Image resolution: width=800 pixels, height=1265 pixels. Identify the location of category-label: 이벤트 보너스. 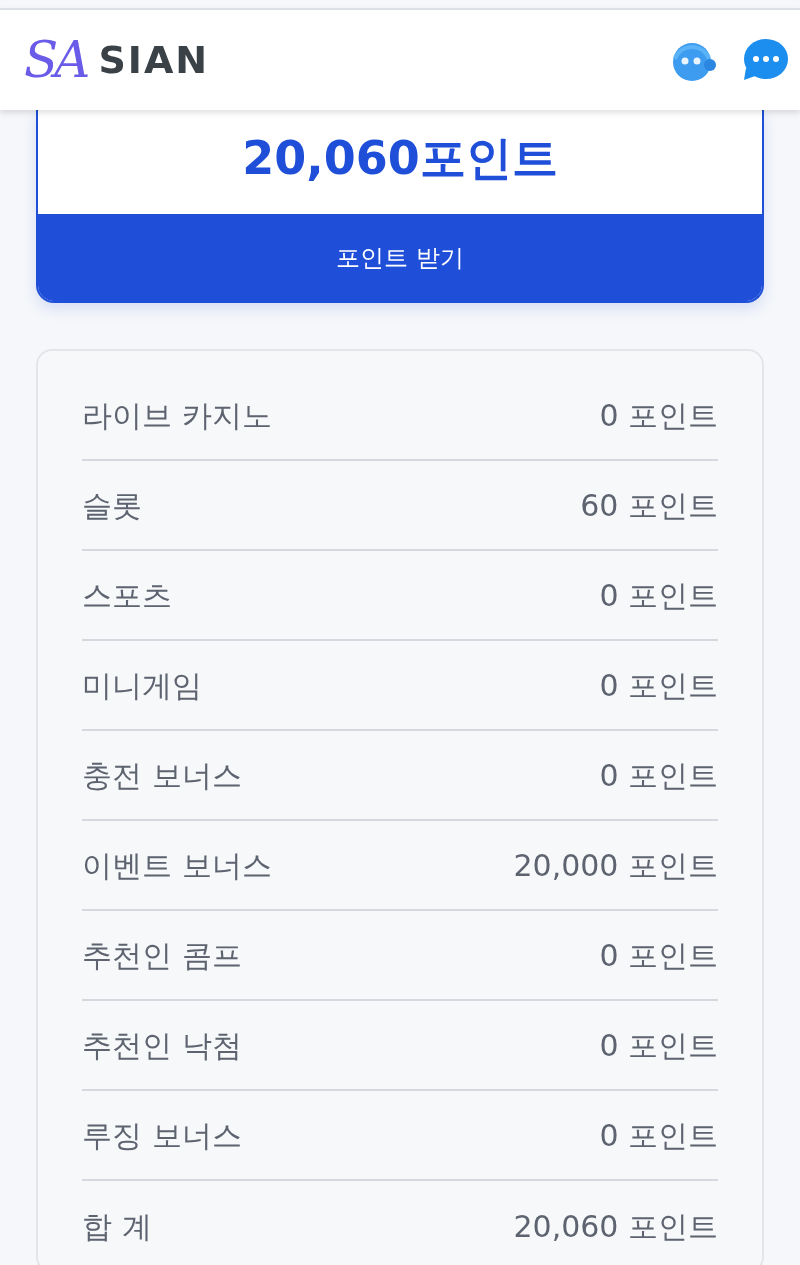
(177, 865).